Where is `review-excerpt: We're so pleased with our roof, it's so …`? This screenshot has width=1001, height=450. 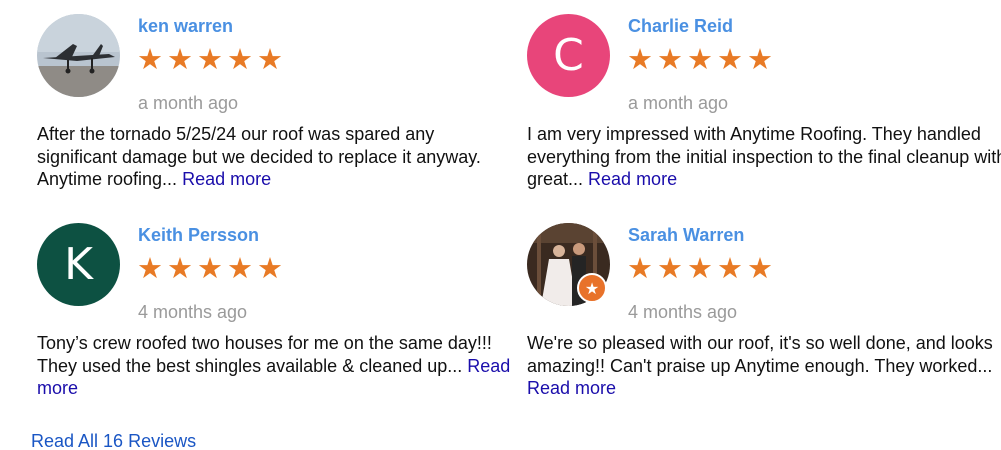
review-excerpt: We're so pleased with our roof, it's so … is located at coordinates (760, 354).